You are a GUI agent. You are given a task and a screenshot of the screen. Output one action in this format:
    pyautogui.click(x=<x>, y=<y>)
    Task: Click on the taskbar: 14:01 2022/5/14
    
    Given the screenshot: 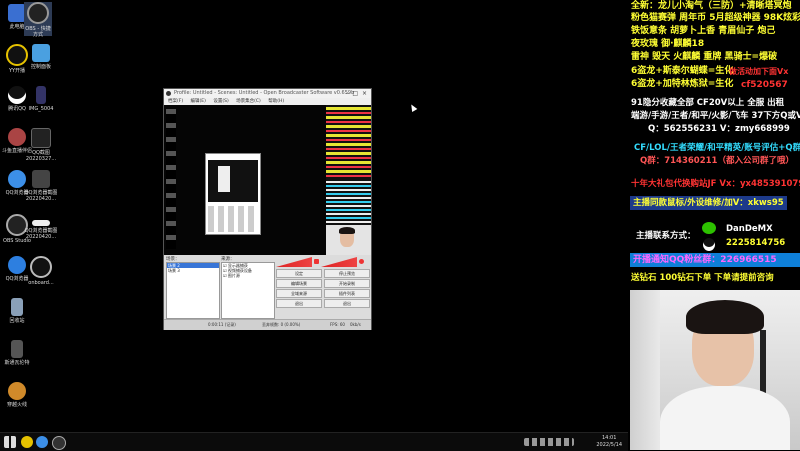 What is the action you would take?
    pyautogui.click(x=314, y=441)
    